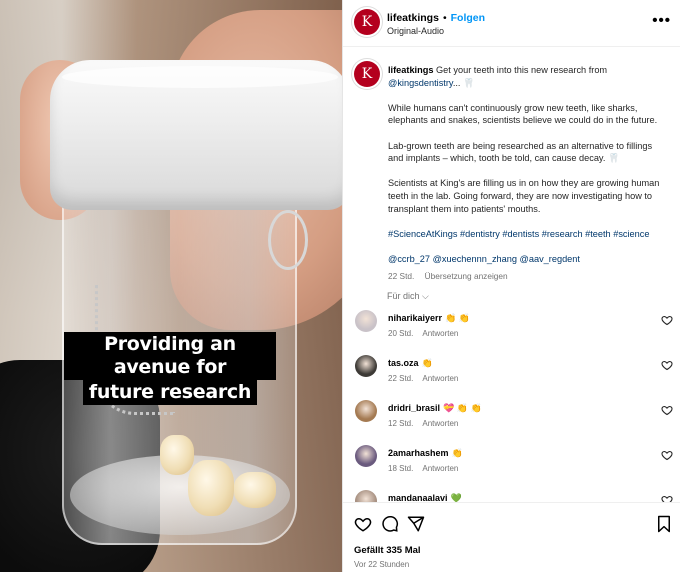 This screenshot has height=572, width=680. Describe the element at coordinates (468, 18) in the screenshot. I see `follow-button: Folgen` at that location.